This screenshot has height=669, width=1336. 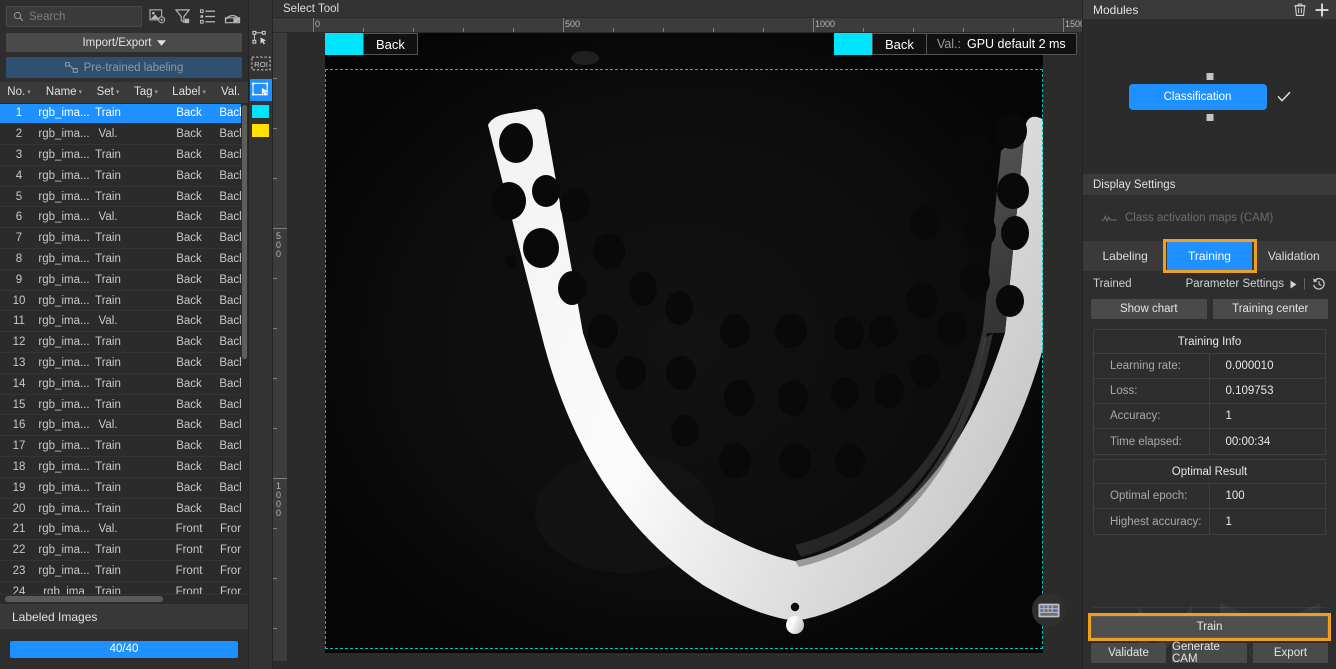 What do you see at coordinates (124, 321) in the screenshot?
I see `table-row: 11 rgb_ima... Val. Back Bacl` at bounding box center [124, 321].